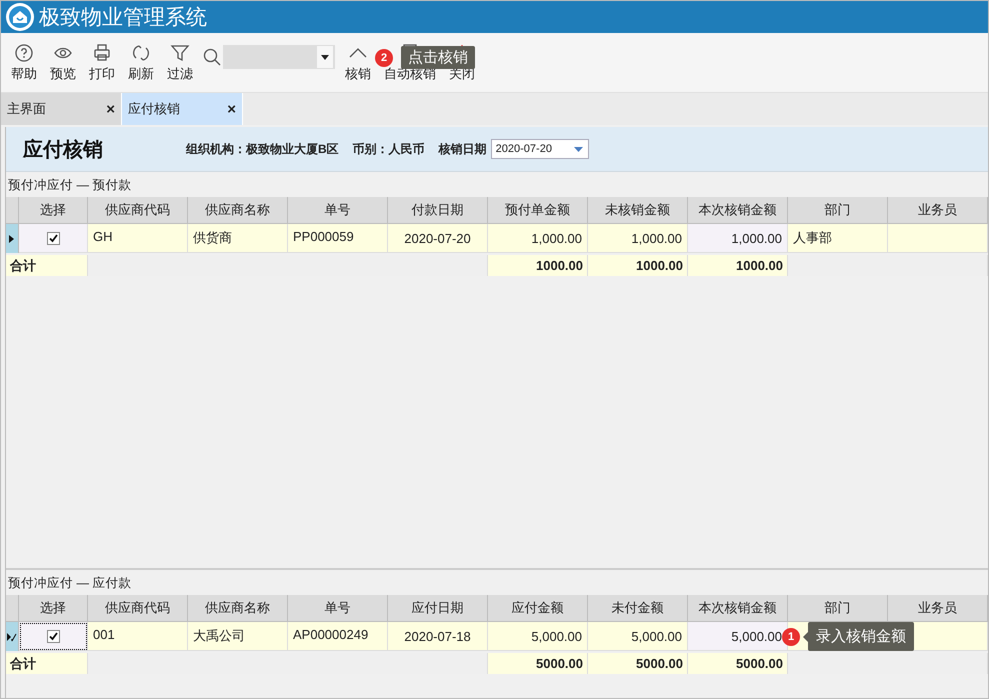  I want to click on column-header: 未付金额, so click(638, 608).